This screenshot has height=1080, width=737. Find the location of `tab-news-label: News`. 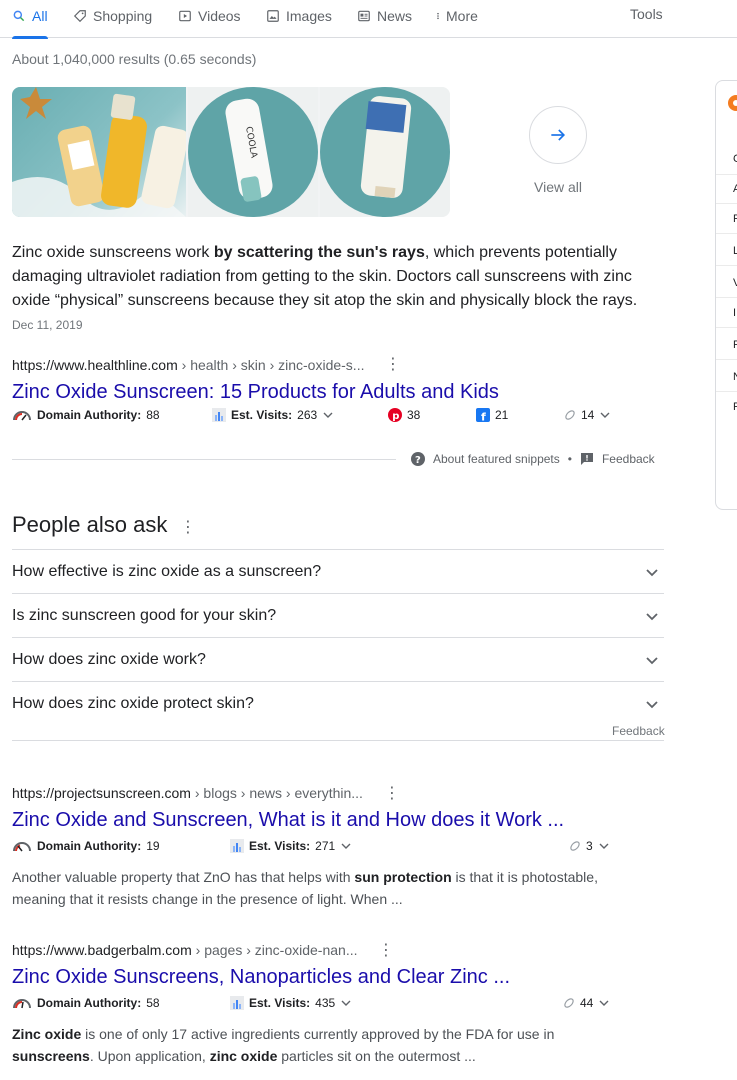

tab-news-label: News is located at coordinates (395, 16).